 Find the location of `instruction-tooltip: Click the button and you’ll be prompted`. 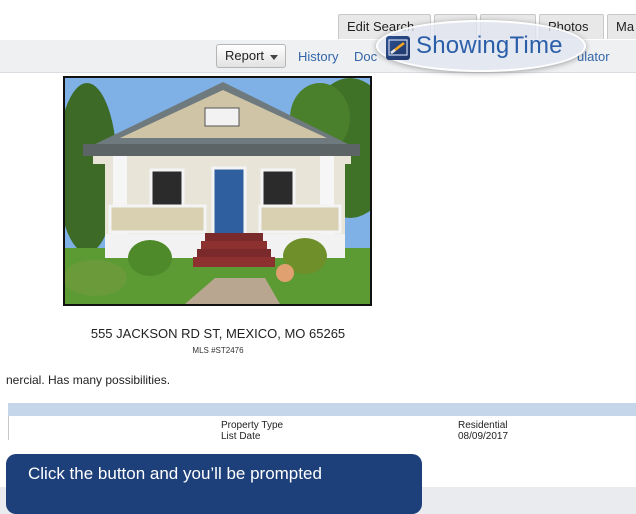

instruction-tooltip: Click the button and you’ll be prompted is located at coordinates (214, 484).